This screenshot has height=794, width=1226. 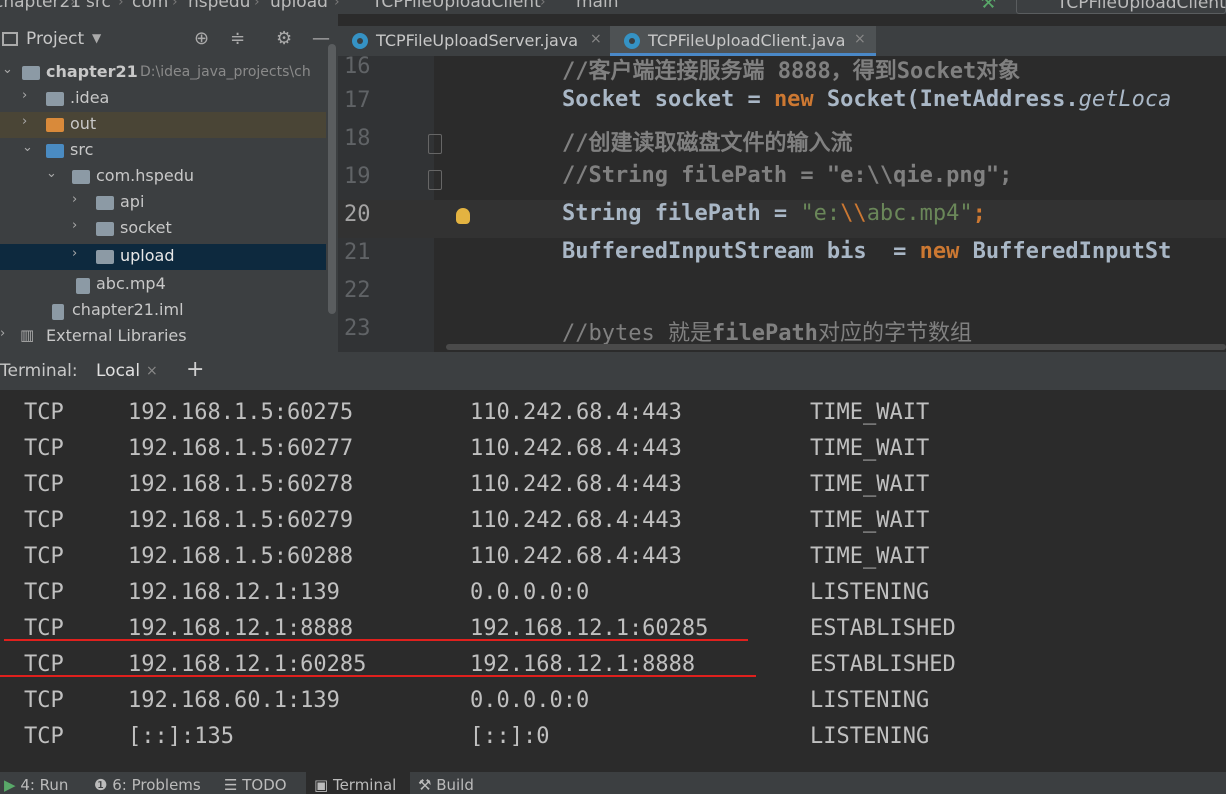 What do you see at coordinates (118, 371) in the screenshot?
I see `tab-label: Local` at bounding box center [118, 371].